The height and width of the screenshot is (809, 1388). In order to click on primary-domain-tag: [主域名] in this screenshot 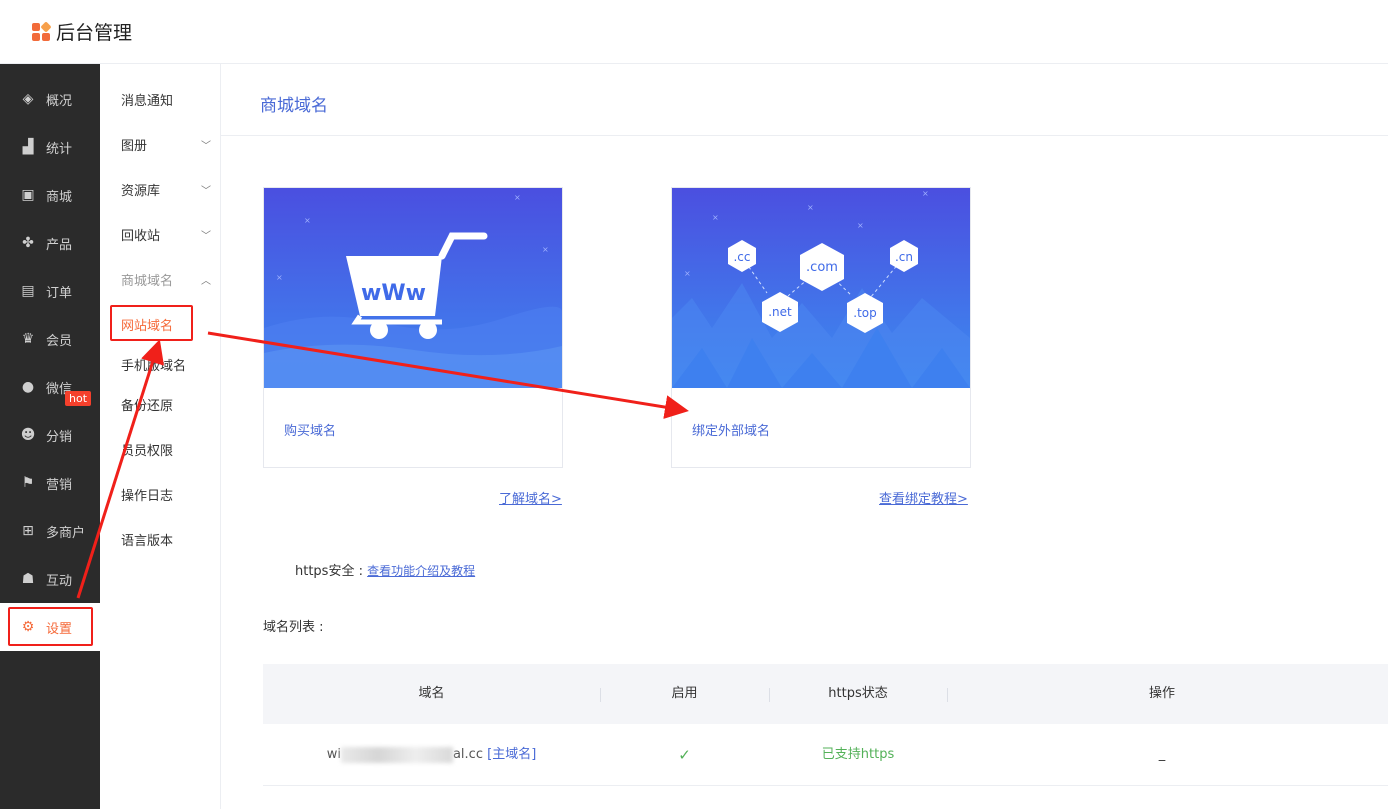, I will do `click(512, 754)`.